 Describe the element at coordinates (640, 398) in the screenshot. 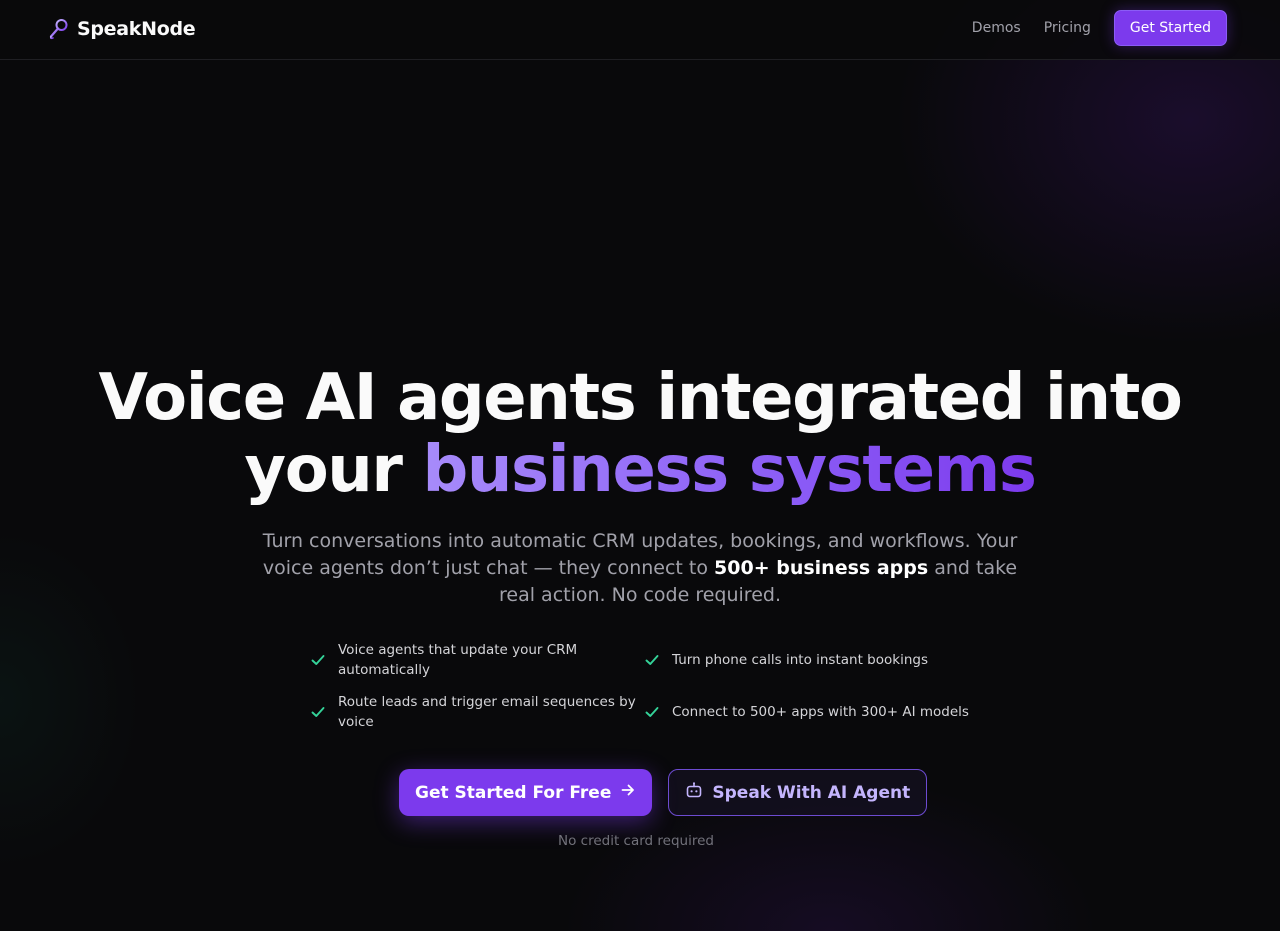

I see `hero-title-line1: Voice AI agents integrated into` at that location.